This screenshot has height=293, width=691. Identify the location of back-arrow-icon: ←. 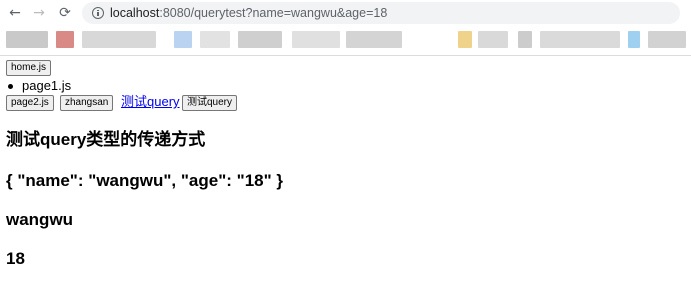
(15, 13).